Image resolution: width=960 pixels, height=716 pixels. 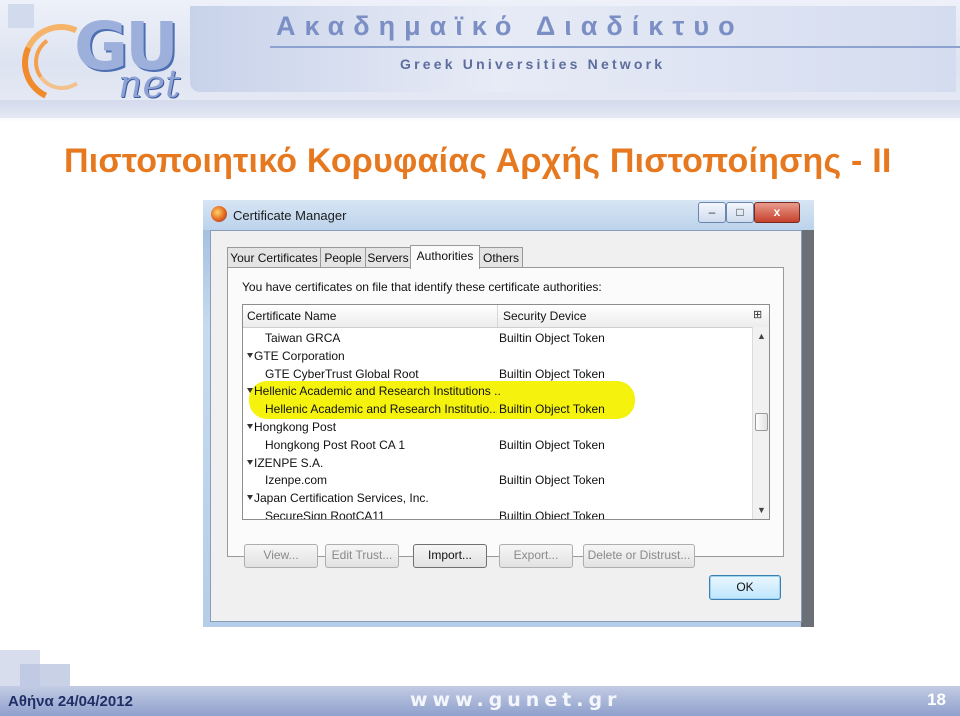 What do you see at coordinates (515, 700) in the screenshot?
I see `footer-url: www.gunet.gr` at bounding box center [515, 700].